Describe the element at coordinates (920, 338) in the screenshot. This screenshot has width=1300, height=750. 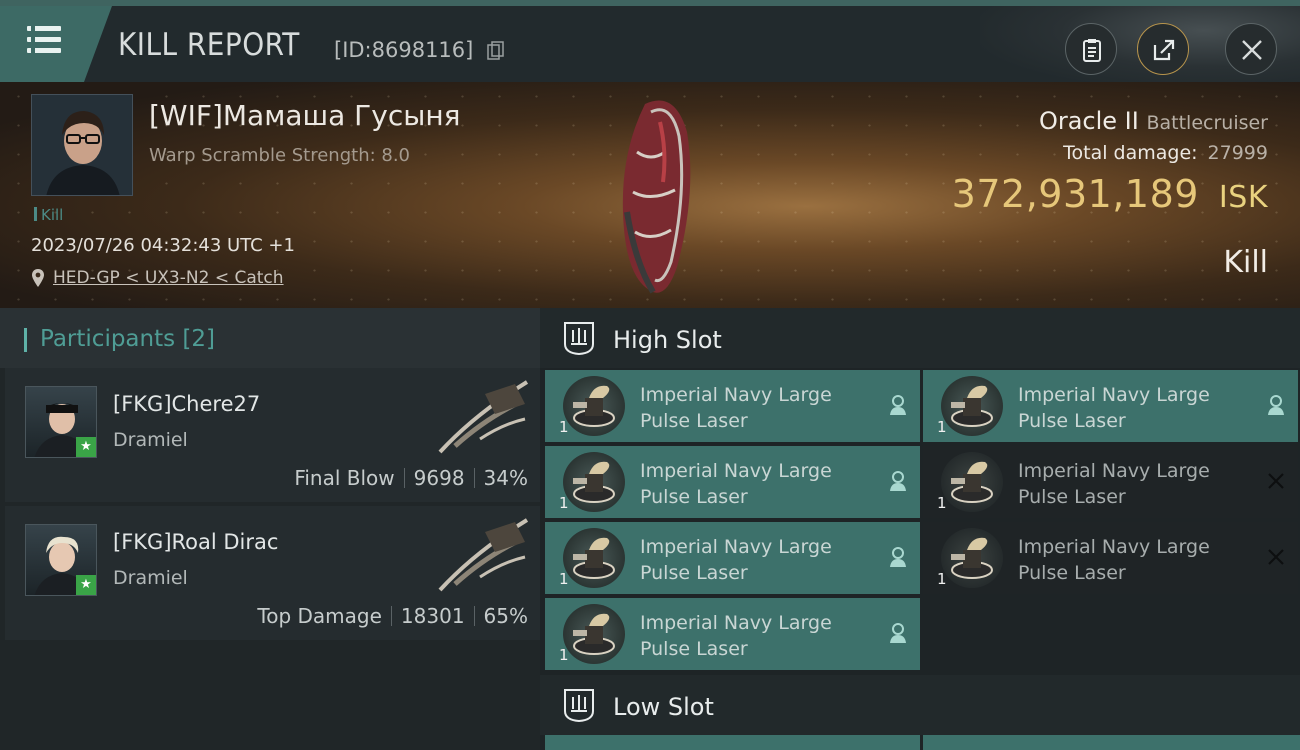
I see `high-slot-header: High Slot` at that location.